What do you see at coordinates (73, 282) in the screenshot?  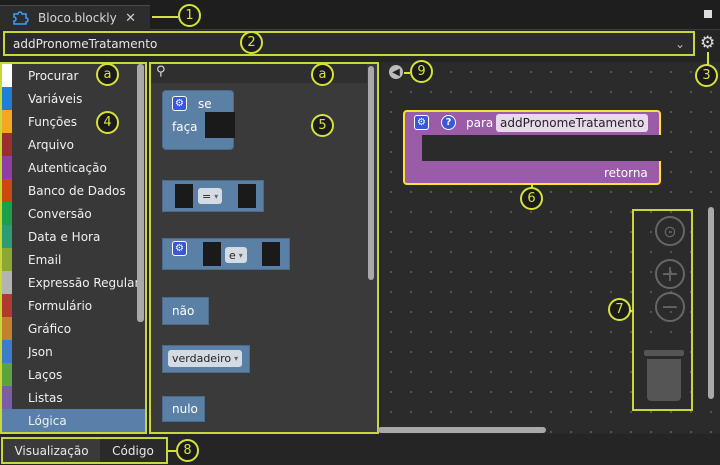 I see `category-item: Expressão Regular` at bounding box center [73, 282].